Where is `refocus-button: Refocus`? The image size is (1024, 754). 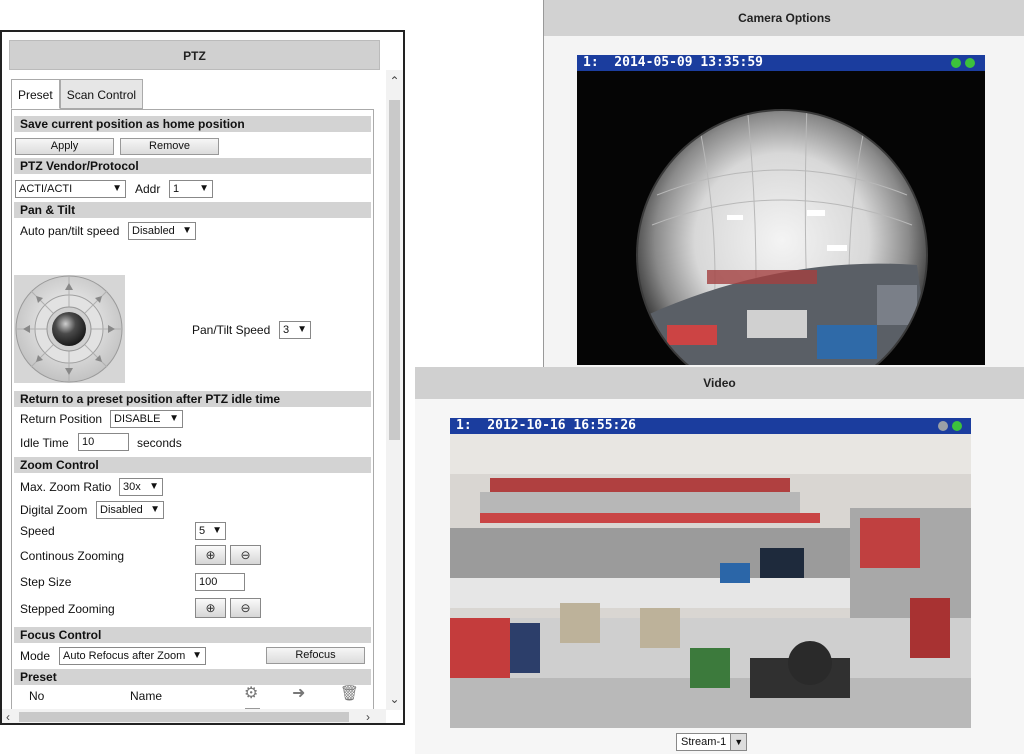 refocus-button: Refocus is located at coordinates (315, 655).